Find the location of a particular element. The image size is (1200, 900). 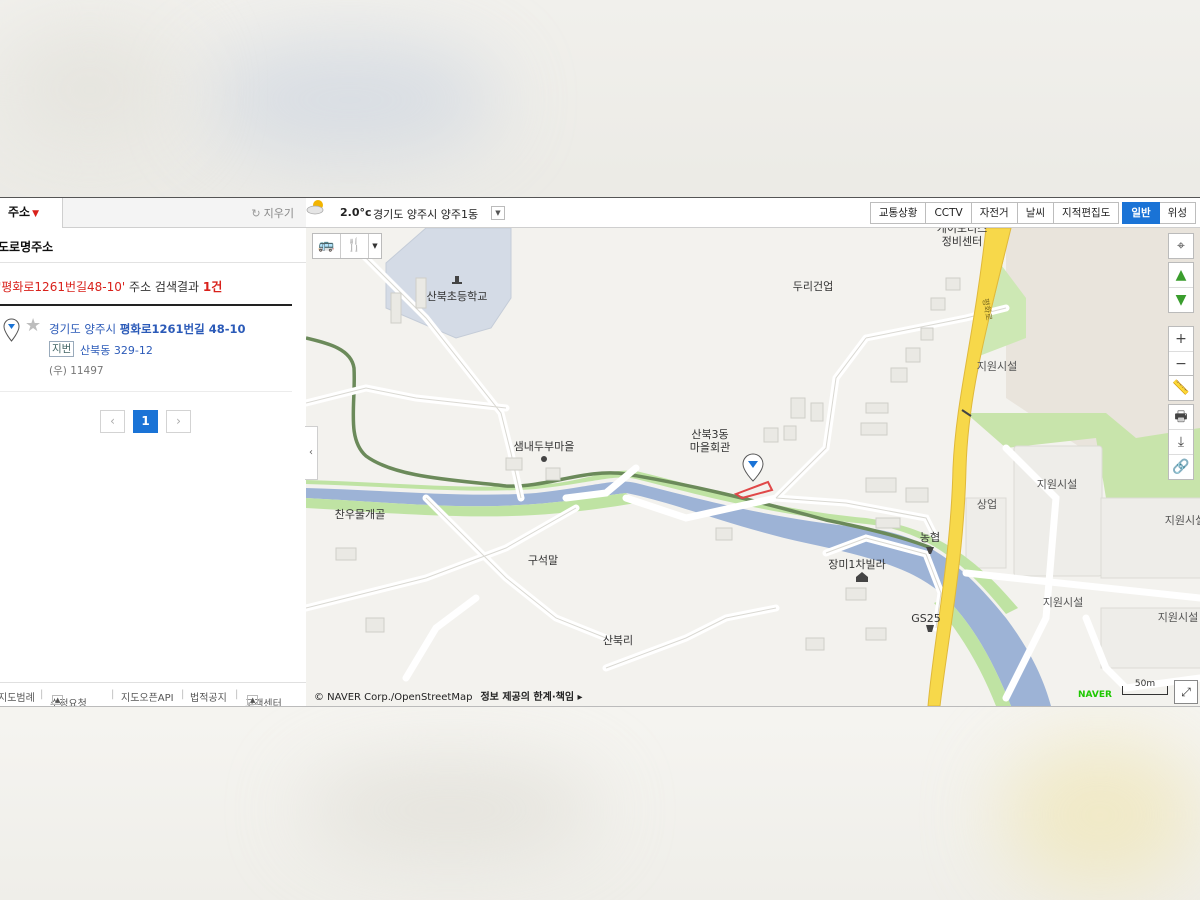

mode-cctv: CCTV is located at coordinates (949, 213).